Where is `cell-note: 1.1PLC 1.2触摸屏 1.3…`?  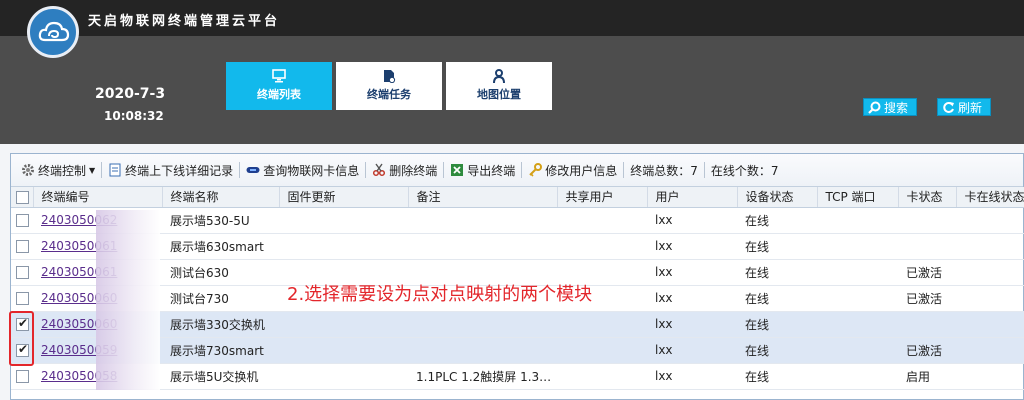
cell-note: 1.1PLC 1.2触摸屏 1.3… is located at coordinates (482, 376).